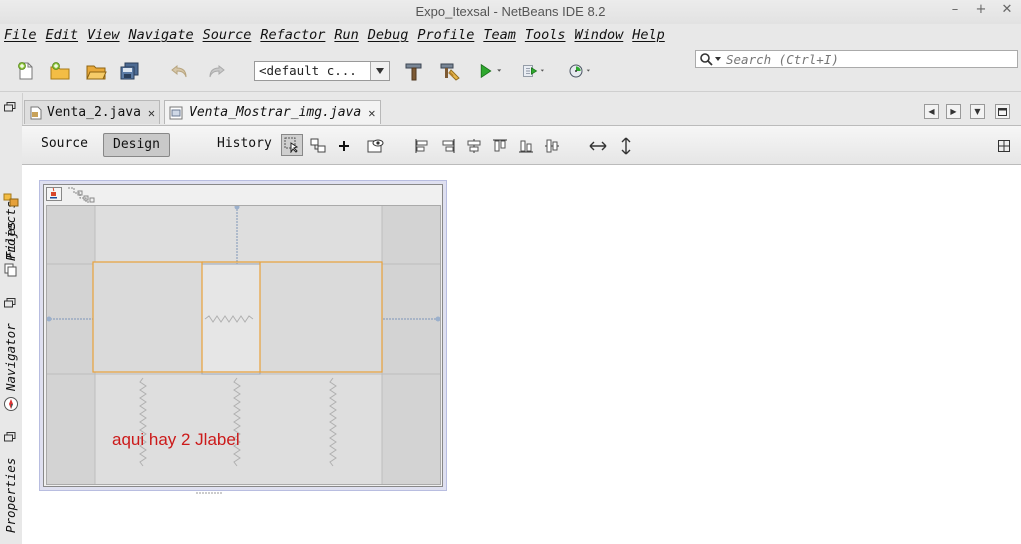 This screenshot has height=544, width=1021. I want to click on title-bar: Expo_Itexsal - NetBeans IDE 8.2 – + ✕, so click(510, 12).